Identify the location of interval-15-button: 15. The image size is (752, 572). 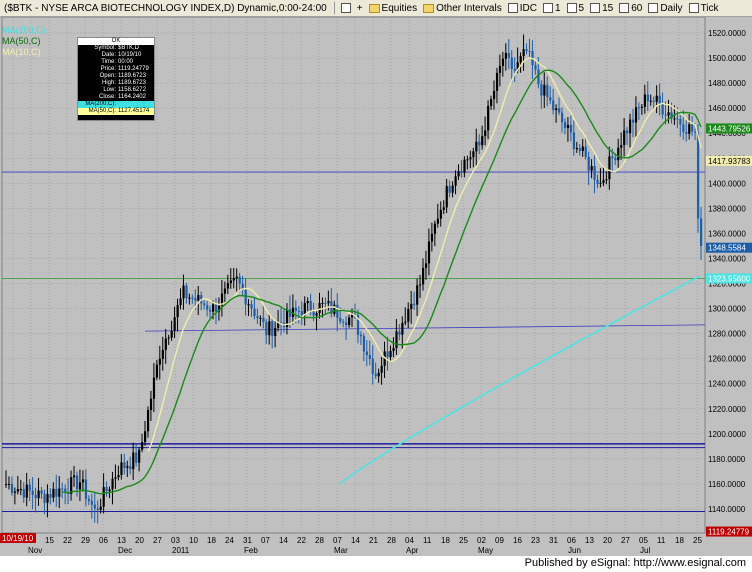
(601, 8).